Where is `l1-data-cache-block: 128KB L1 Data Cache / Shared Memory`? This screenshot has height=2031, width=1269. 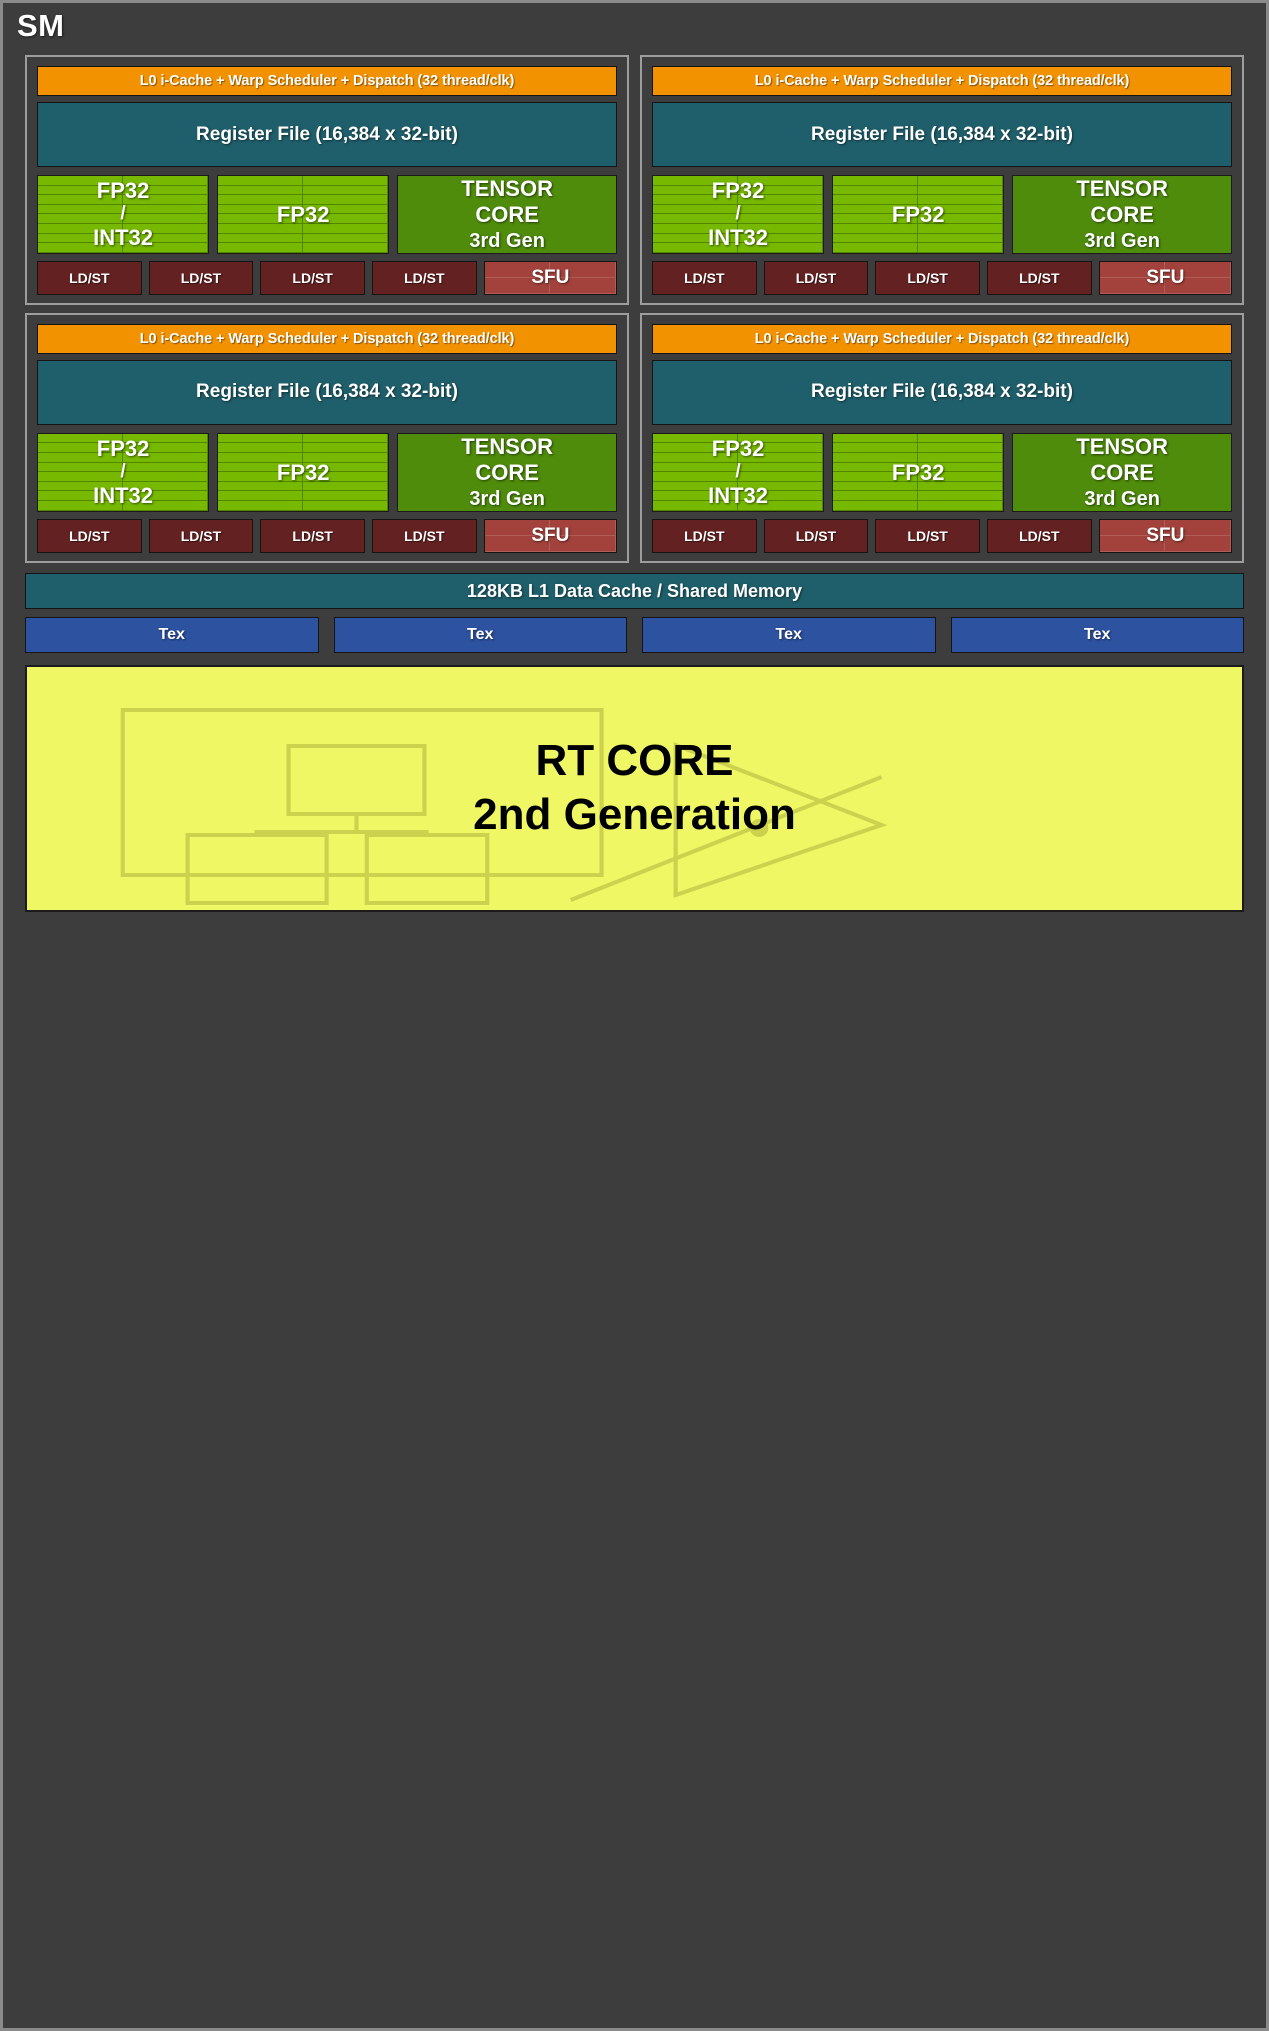 l1-data-cache-block: 128KB L1 Data Cache / Shared Memory is located at coordinates (634, 590).